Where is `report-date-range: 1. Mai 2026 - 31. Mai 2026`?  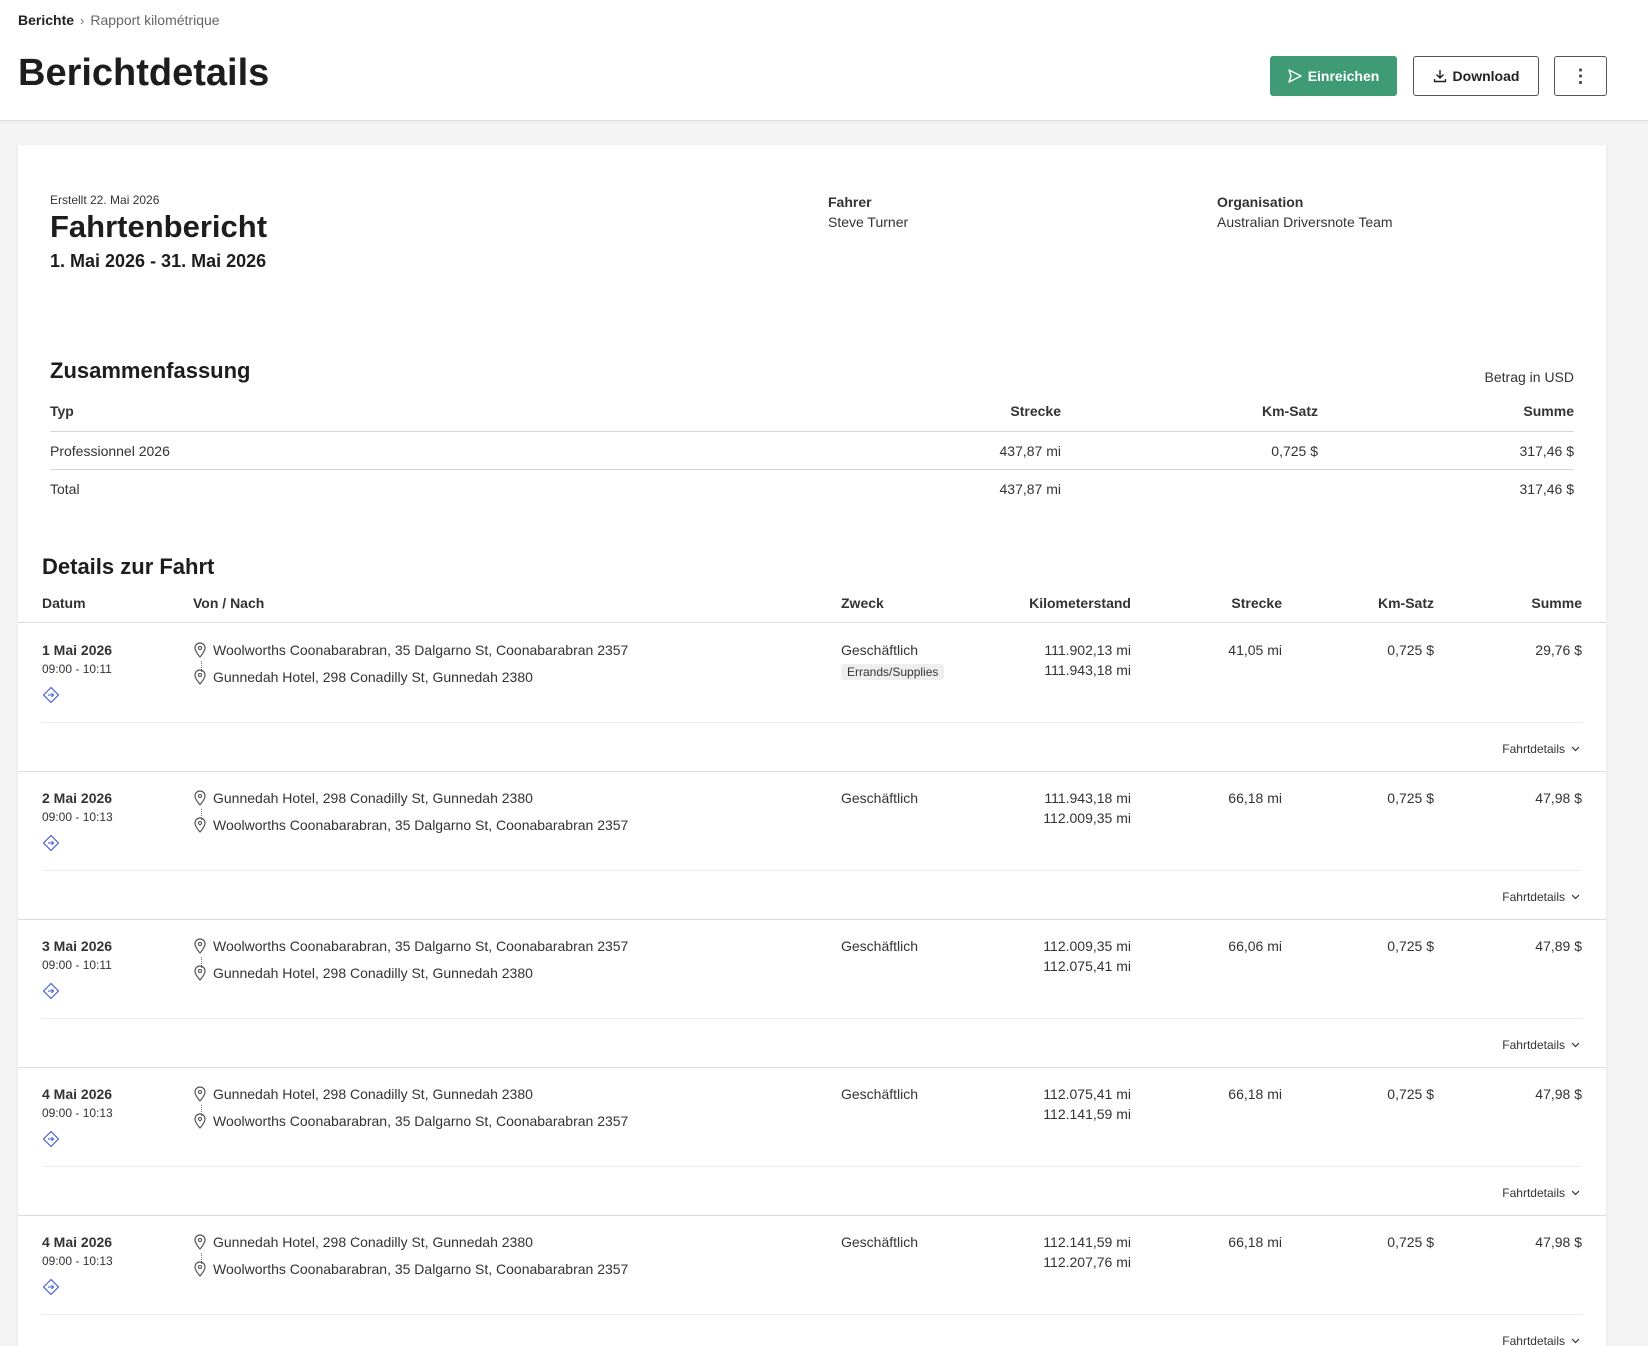 report-date-range: 1. Mai 2026 - 31. Mai 2026 is located at coordinates (158, 261).